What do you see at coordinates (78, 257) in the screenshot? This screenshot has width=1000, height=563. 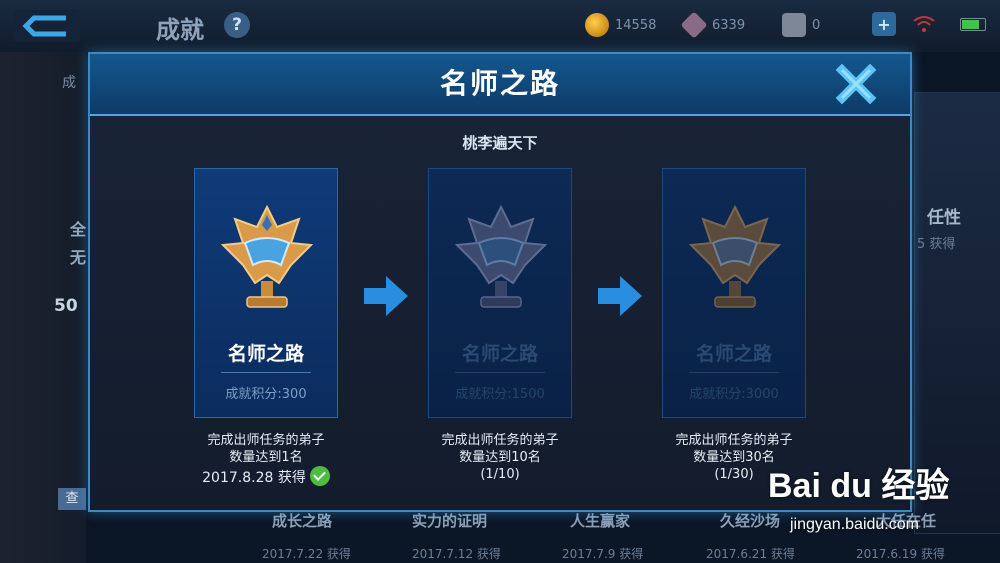 I see `sidebar-fragment-3: 无` at bounding box center [78, 257].